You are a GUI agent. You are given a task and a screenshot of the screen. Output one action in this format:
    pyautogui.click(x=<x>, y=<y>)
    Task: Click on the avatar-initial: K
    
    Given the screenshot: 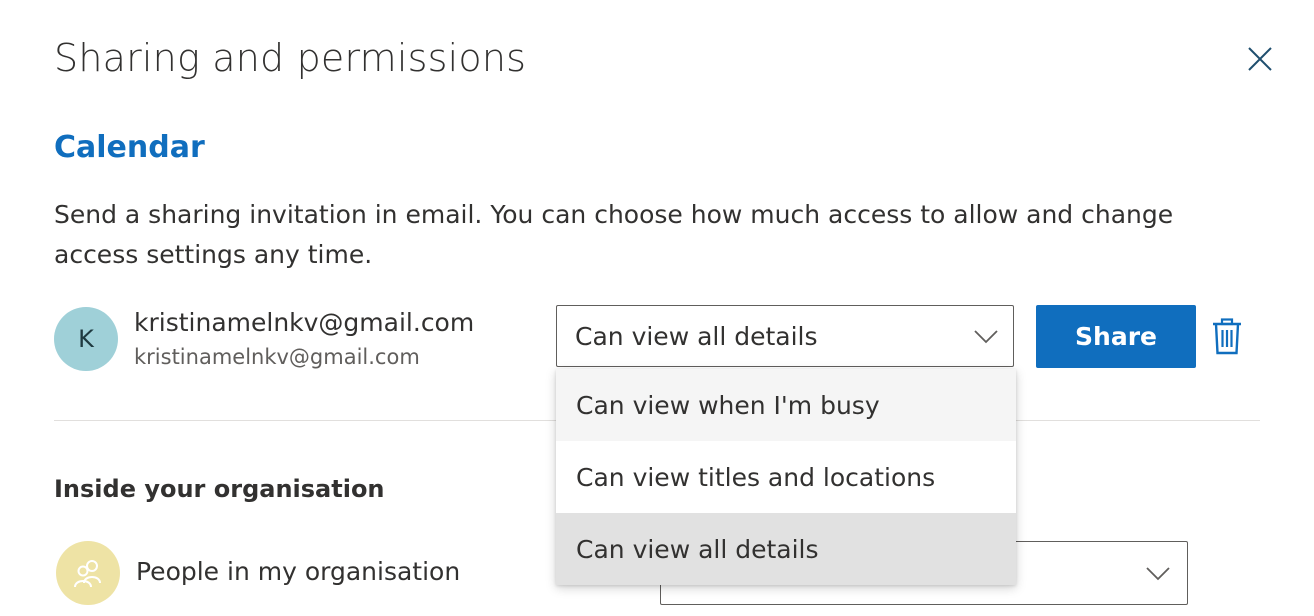 What is the action you would take?
    pyautogui.click(x=86, y=339)
    